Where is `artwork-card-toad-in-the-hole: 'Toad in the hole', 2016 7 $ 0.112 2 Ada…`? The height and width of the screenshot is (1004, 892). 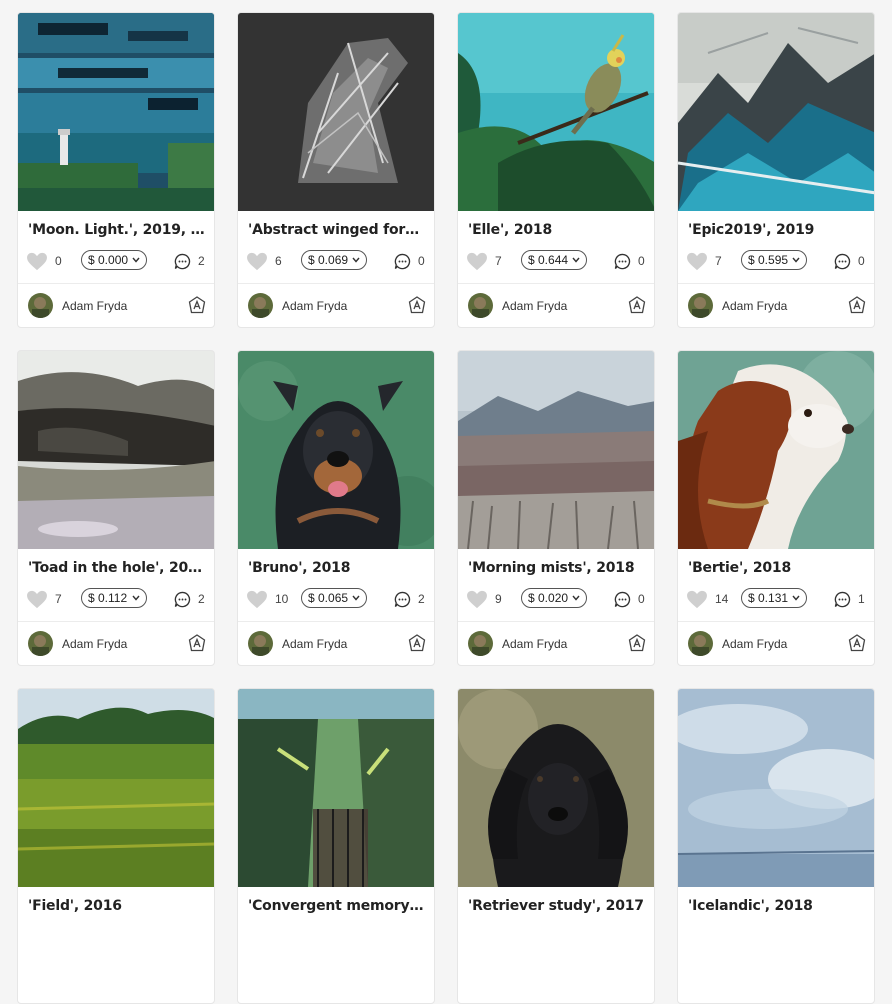
artwork-card-toad-in-the-hole: 'Toad in the hole', 2016 7 $ 0.112 2 Ada… is located at coordinates (116, 508).